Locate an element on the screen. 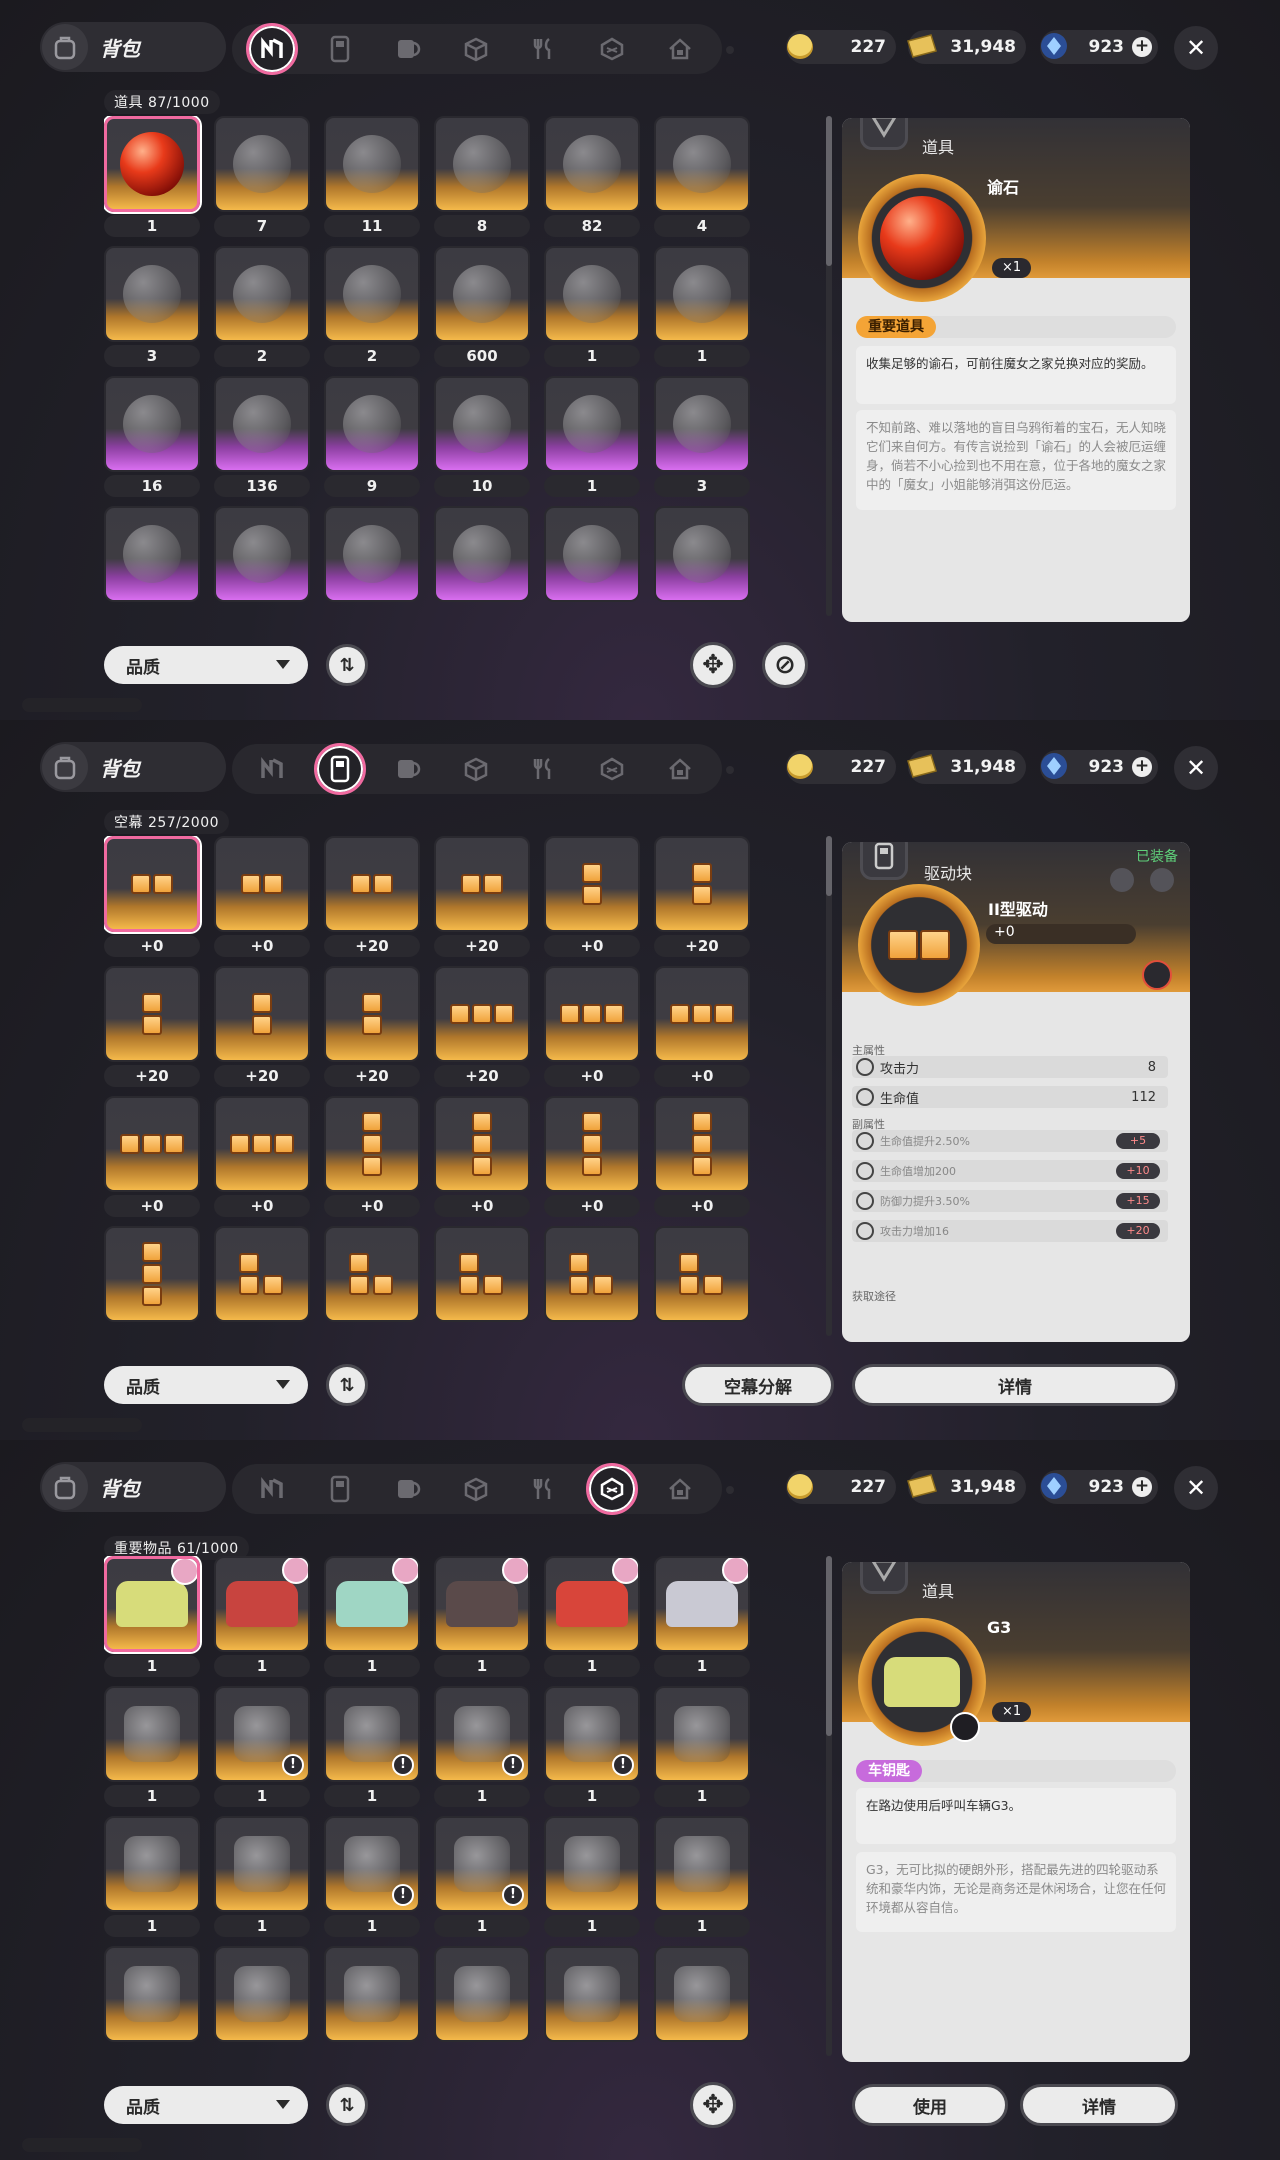 Image resolution: width=1280 pixels, height=2160 pixels. discard-button: ⊘ is located at coordinates (785, 665).